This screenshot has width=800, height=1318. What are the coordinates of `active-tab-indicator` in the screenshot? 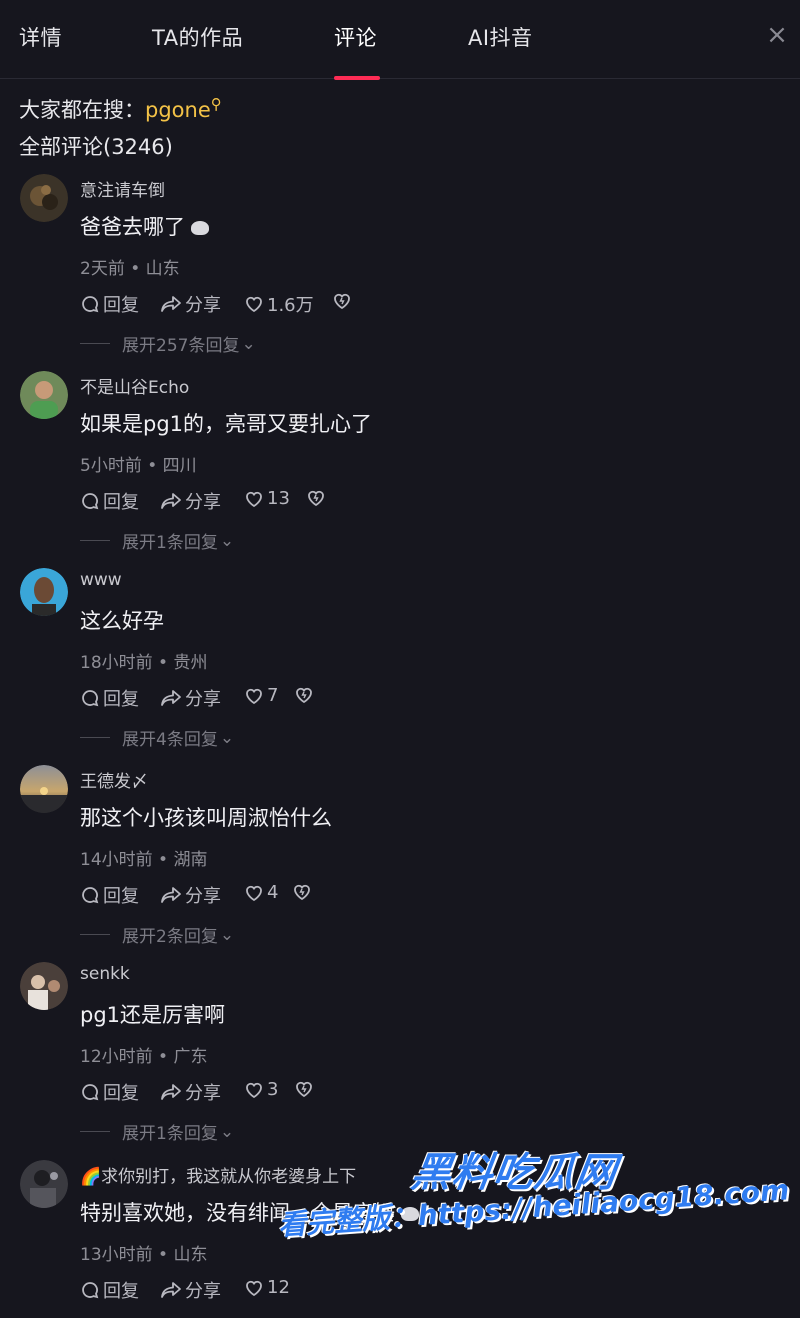 It's located at (357, 78).